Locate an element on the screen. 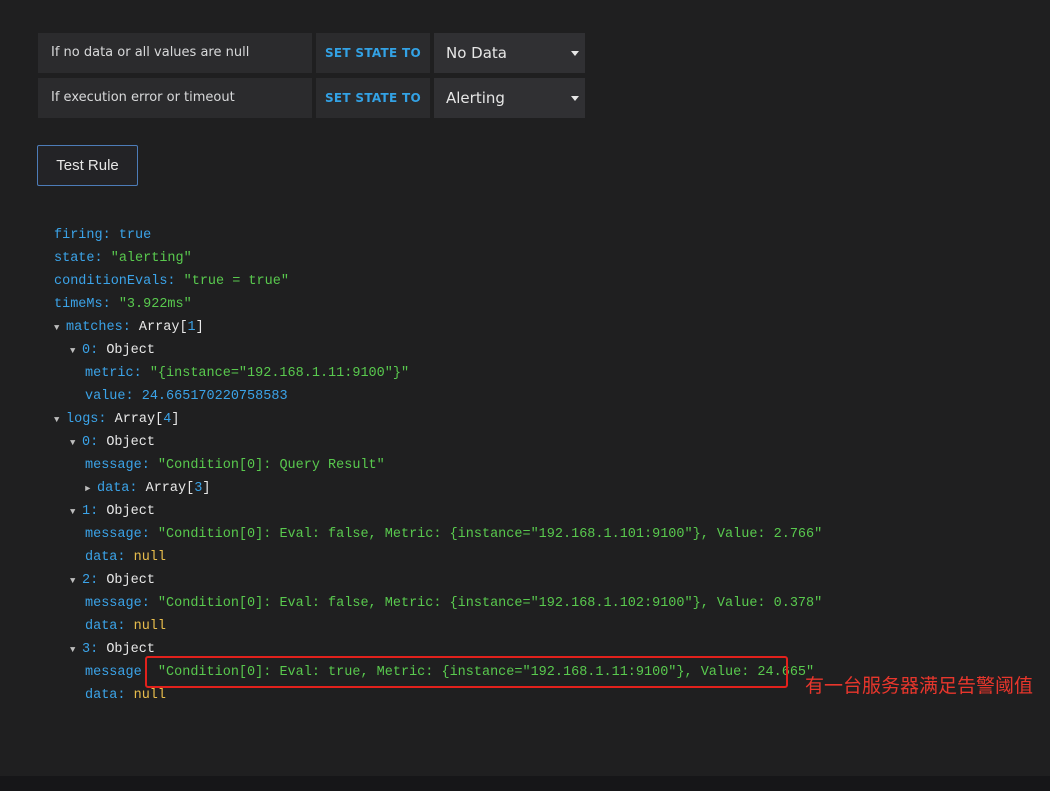 The image size is (1050, 791). tree-index: 2 is located at coordinates (86, 580).